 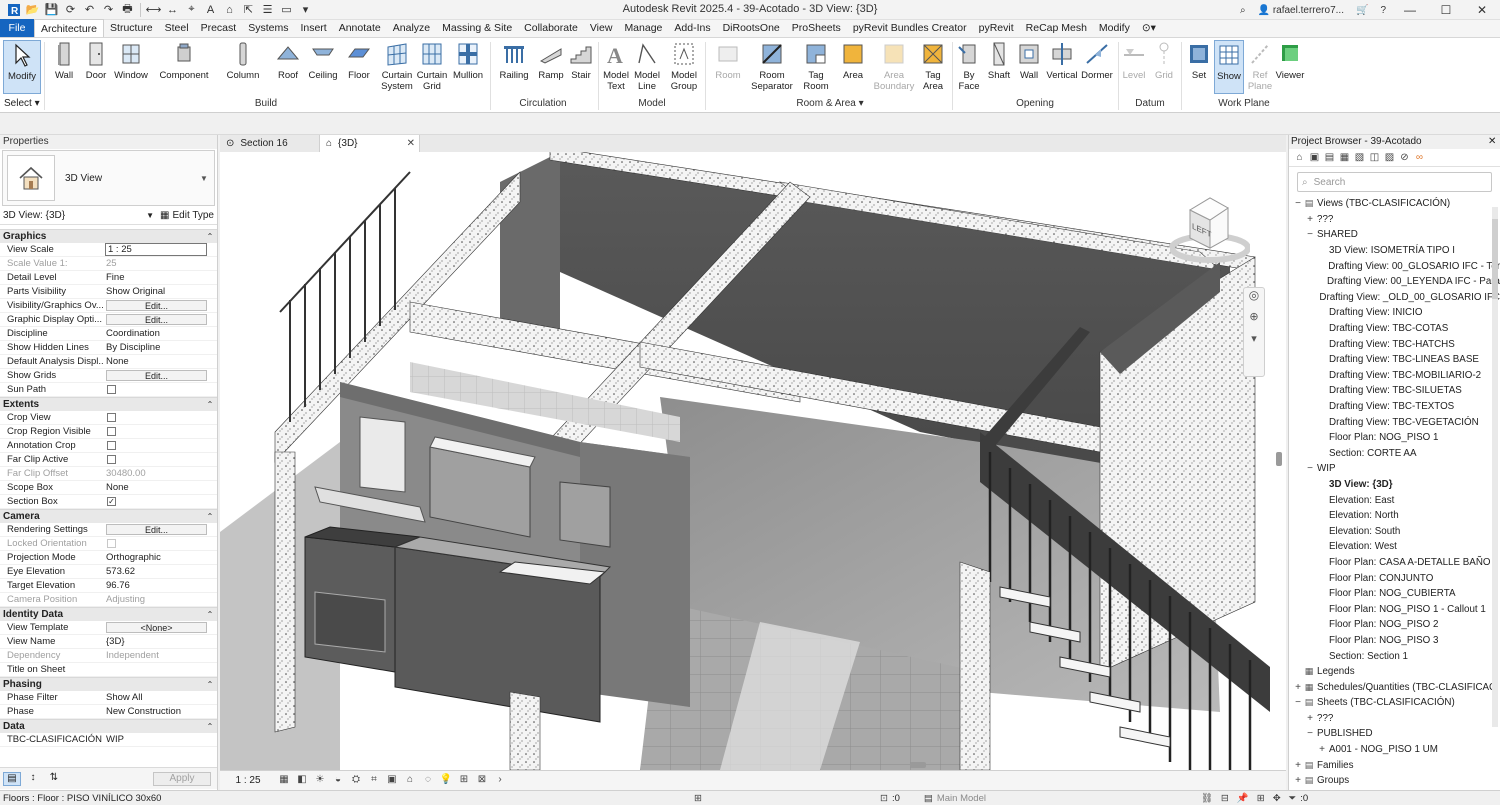 I want to click on horizontal-scrollbar-thumb, so click(x=918, y=765).